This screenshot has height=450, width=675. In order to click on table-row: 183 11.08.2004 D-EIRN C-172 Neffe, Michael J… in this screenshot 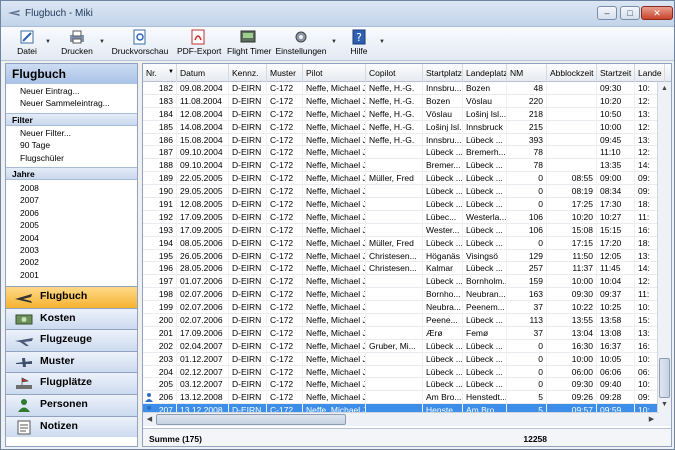, I will do `click(404, 101)`.